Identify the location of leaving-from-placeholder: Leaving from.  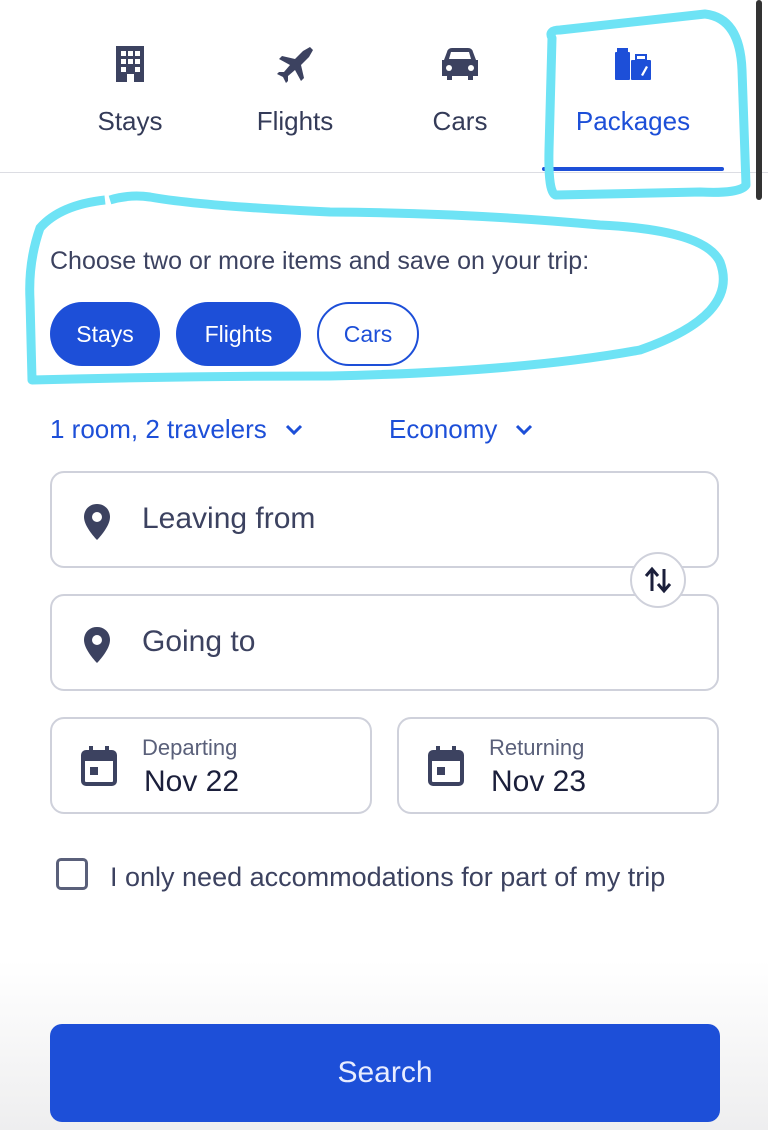
(229, 518).